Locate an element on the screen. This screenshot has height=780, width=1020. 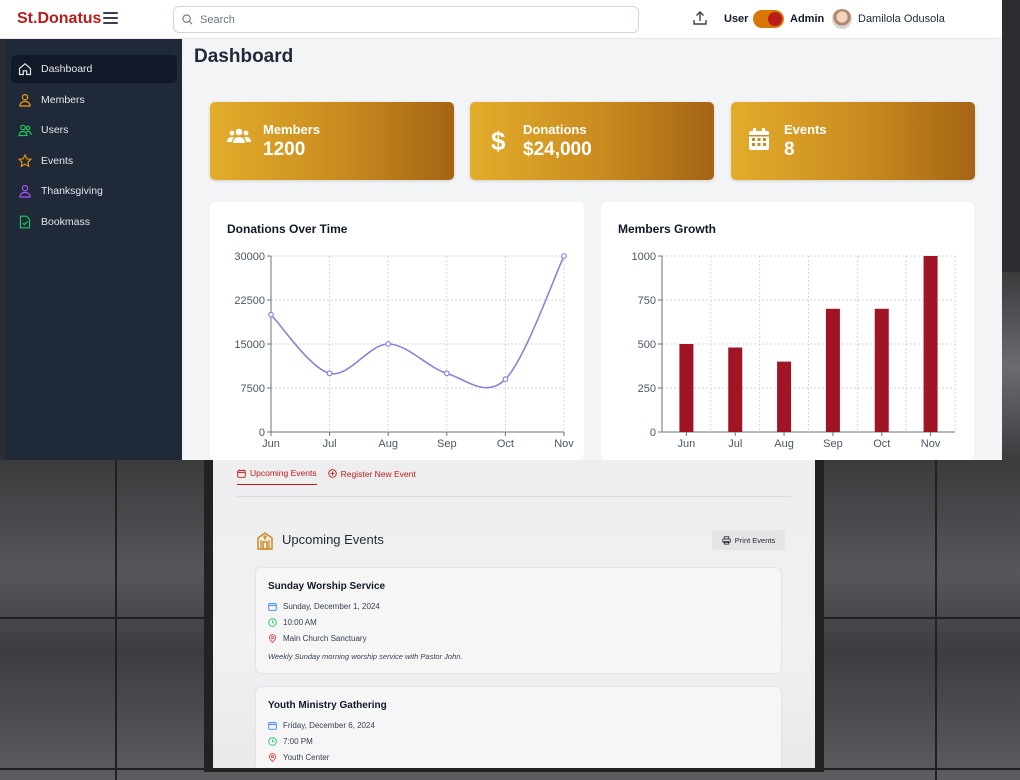
date-text: Sunday, December 1, 2024 is located at coordinates (331, 606).